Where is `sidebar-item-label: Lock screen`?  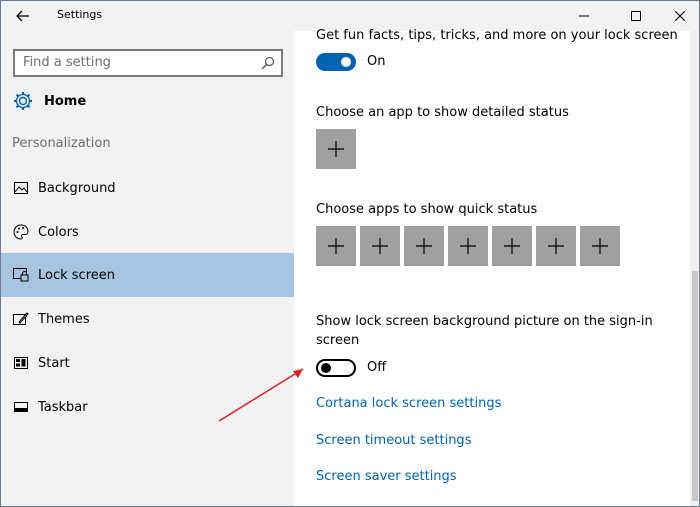 sidebar-item-label: Lock screen is located at coordinates (76, 275).